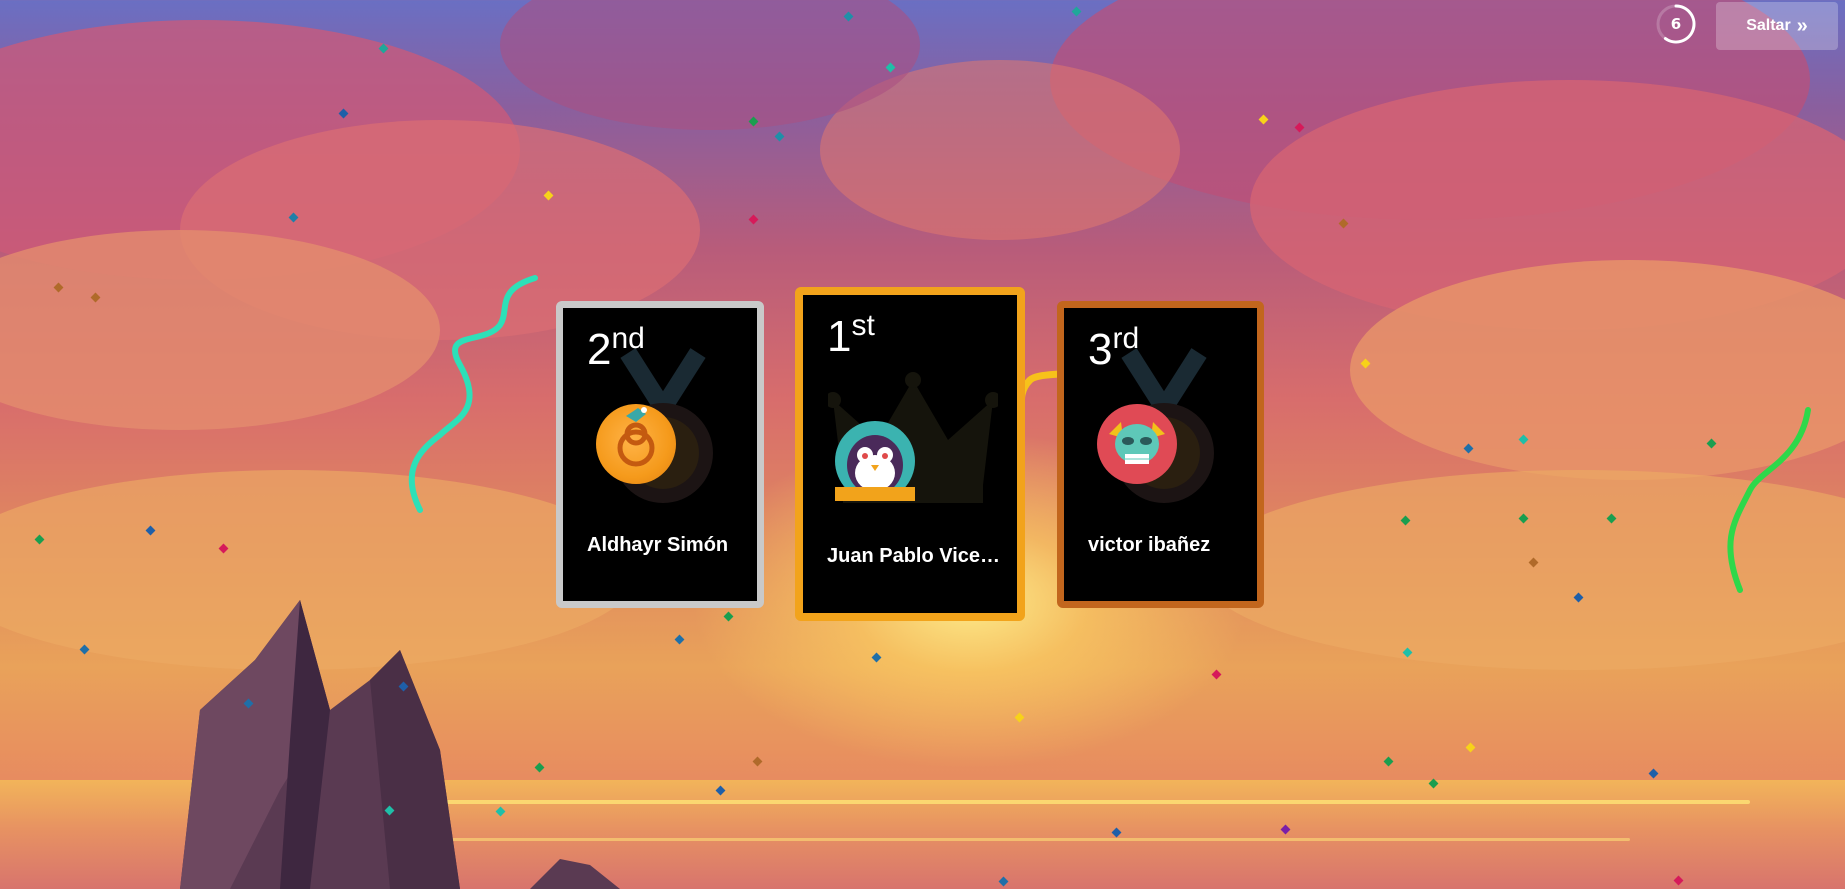  What do you see at coordinates (320, 744) in the screenshot?
I see `rock-formation` at bounding box center [320, 744].